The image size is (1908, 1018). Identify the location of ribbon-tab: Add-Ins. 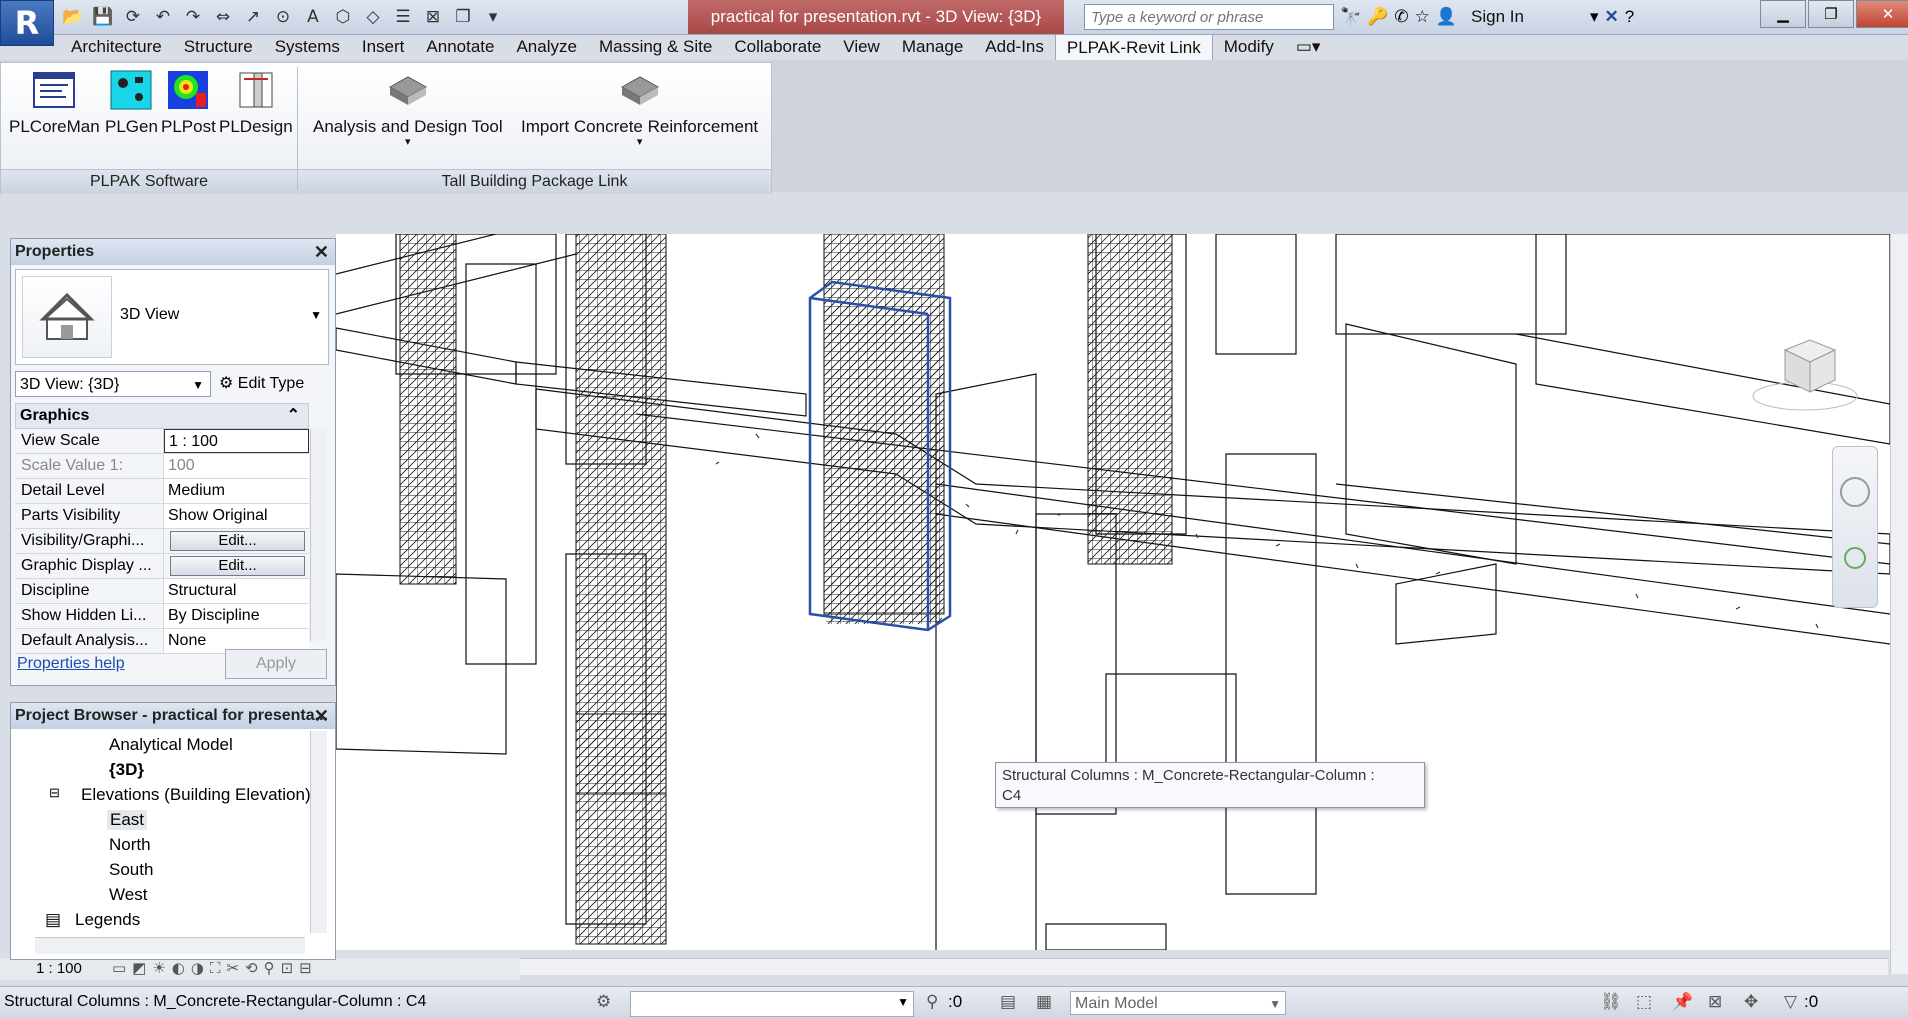
(1014, 47).